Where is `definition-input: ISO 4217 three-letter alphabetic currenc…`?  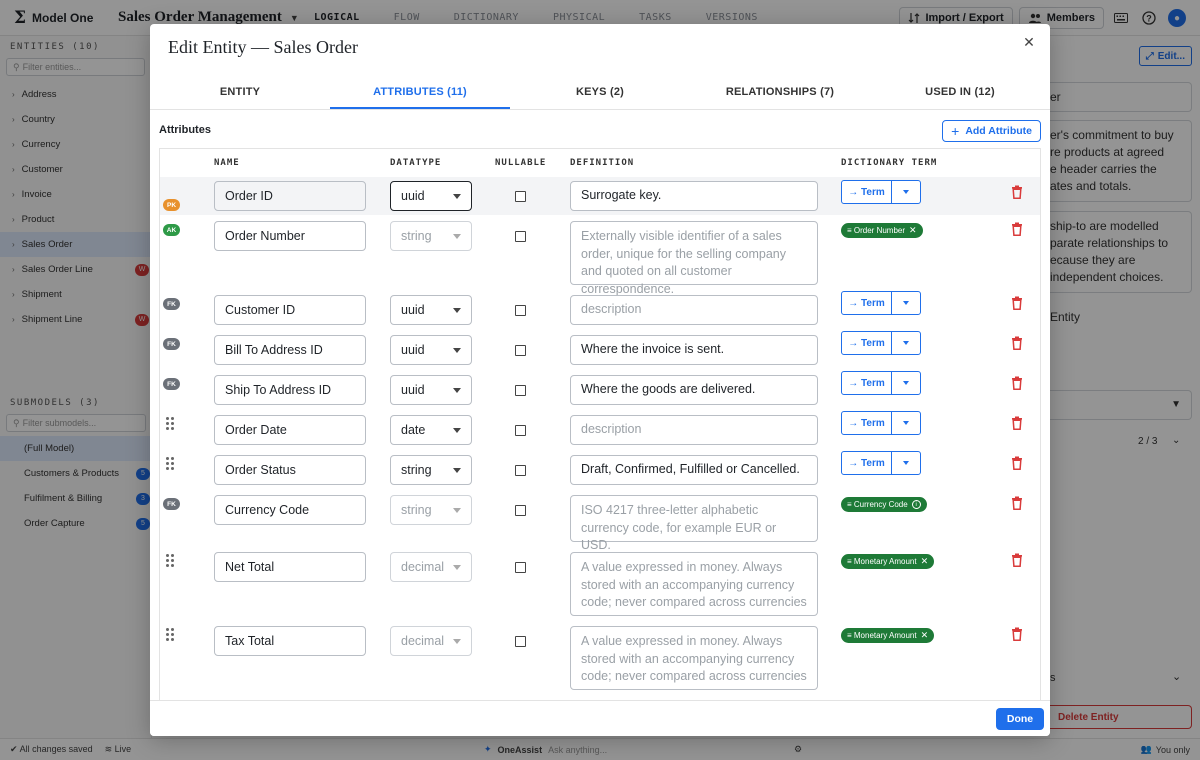 definition-input: ISO 4217 three-letter alphabetic currenc… is located at coordinates (694, 523).